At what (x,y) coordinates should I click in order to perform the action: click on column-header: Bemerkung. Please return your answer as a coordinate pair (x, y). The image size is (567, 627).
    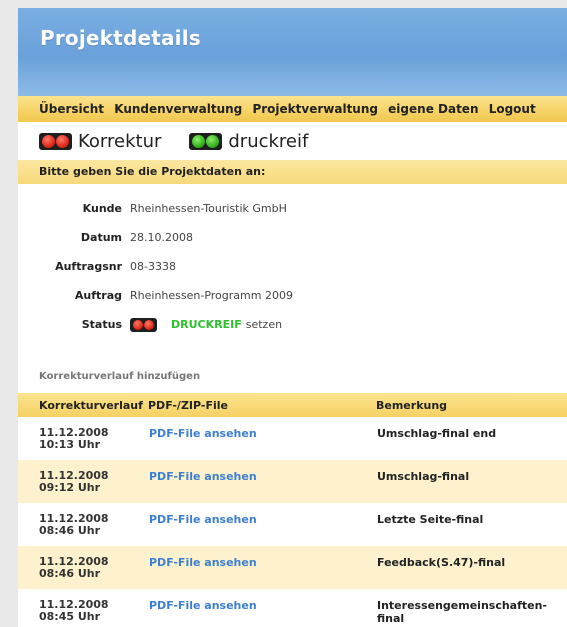
    Looking at the image, I should click on (412, 405).